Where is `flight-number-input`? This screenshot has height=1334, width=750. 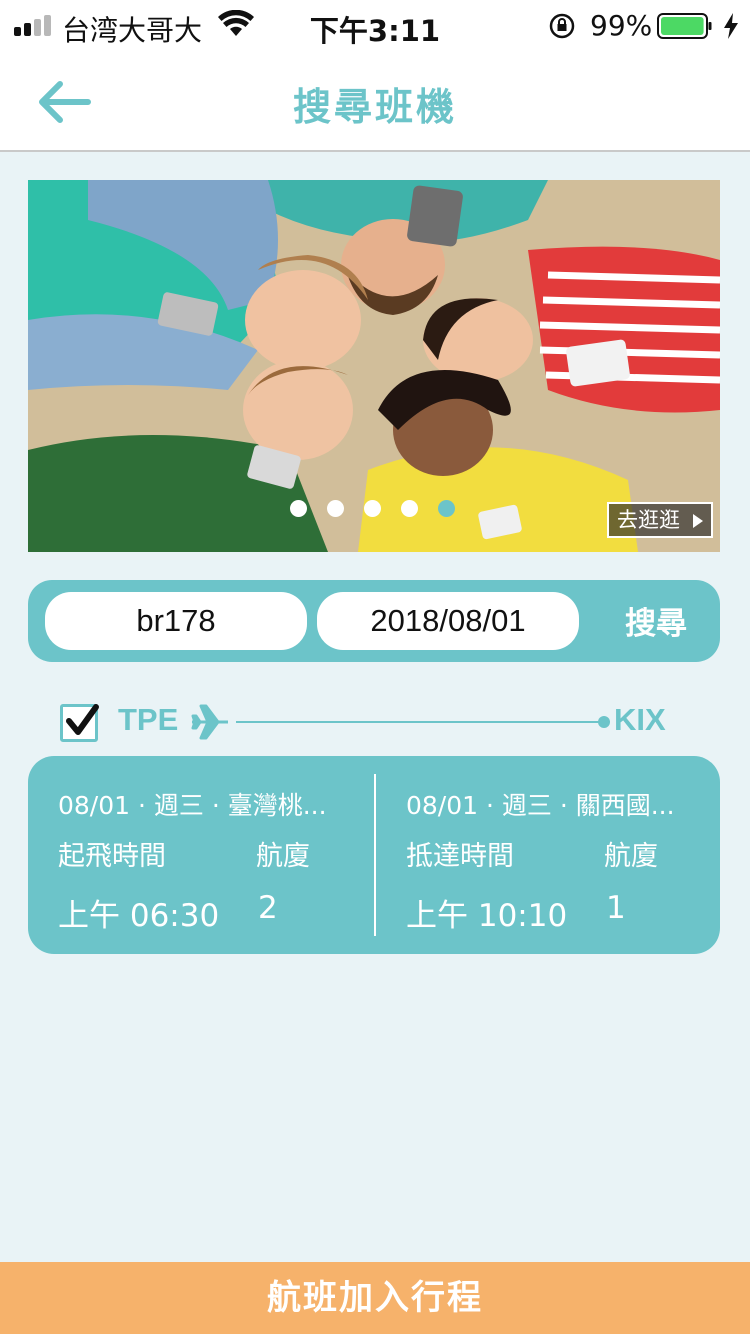
flight-number-input is located at coordinates (176, 621).